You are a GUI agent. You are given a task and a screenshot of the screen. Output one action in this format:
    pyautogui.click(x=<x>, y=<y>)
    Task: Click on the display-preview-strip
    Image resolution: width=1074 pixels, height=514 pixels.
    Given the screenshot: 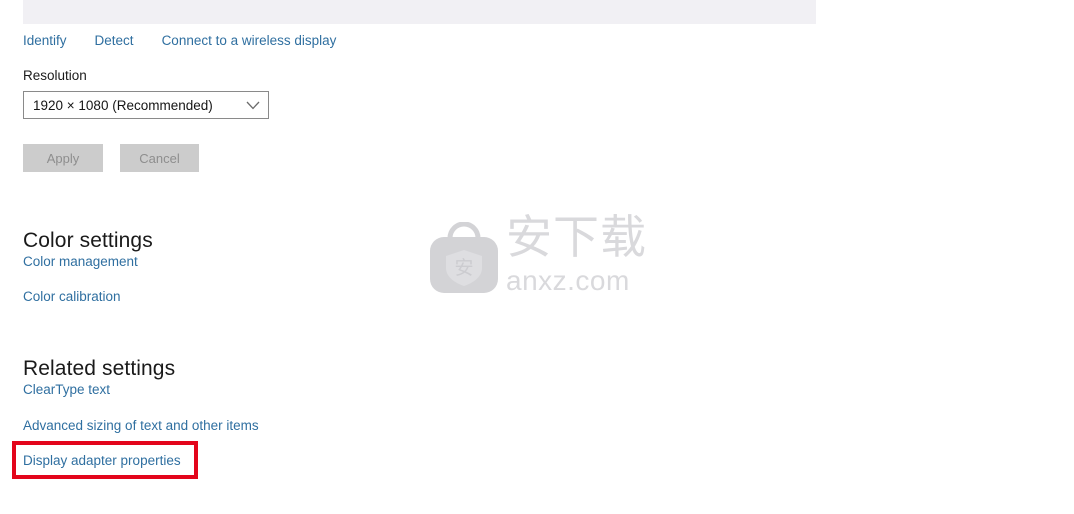 What is the action you would take?
    pyautogui.click(x=419, y=12)
    